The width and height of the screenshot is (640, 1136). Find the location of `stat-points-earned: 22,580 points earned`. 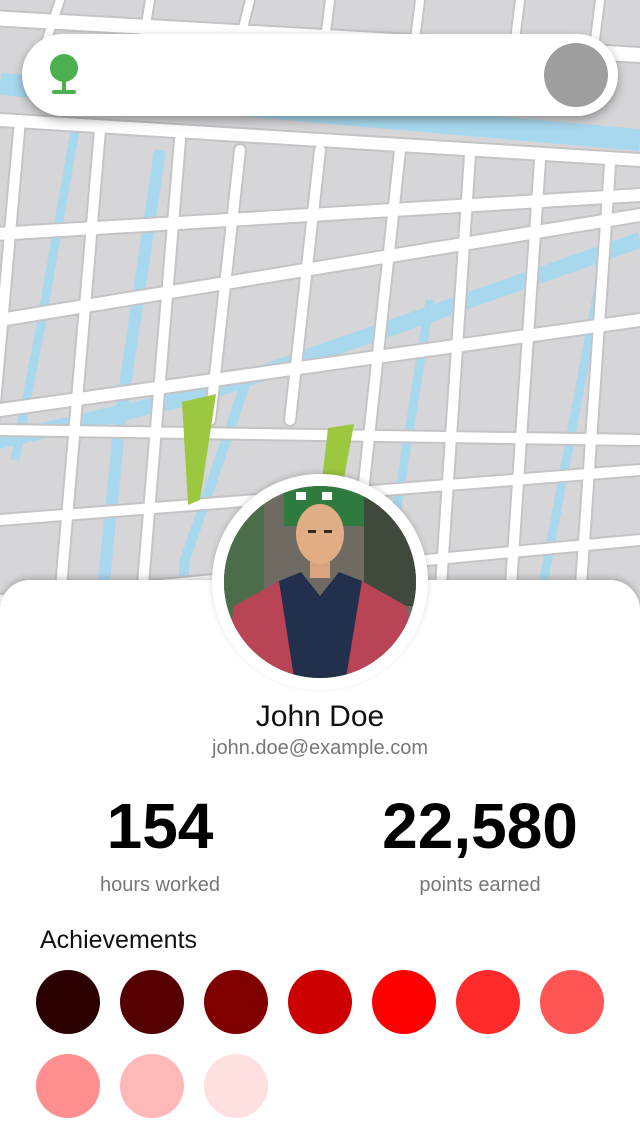

stat-points-earned: 22,580 points earned is located at coordinates (480, 843).